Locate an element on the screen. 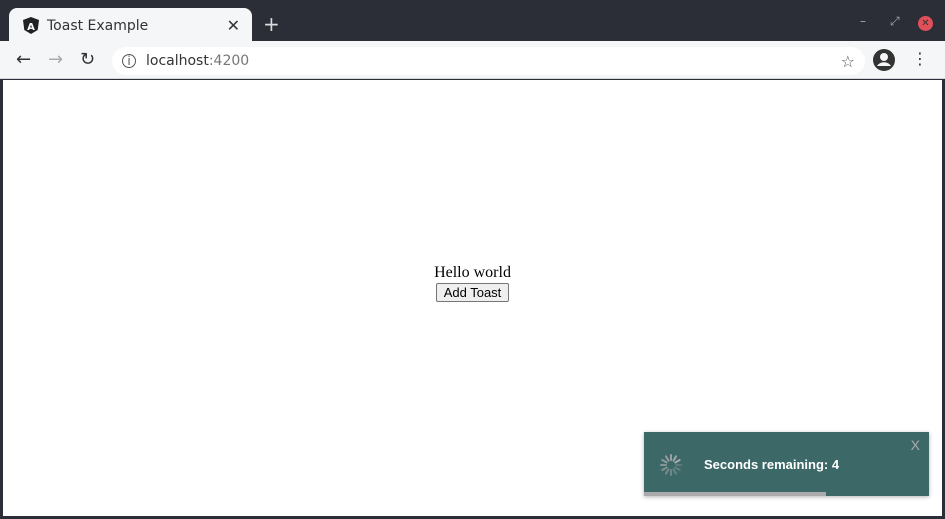 This screenshot has width=945, height=519. add-toast-button: Add Toast is located at coordinates (472, 292).